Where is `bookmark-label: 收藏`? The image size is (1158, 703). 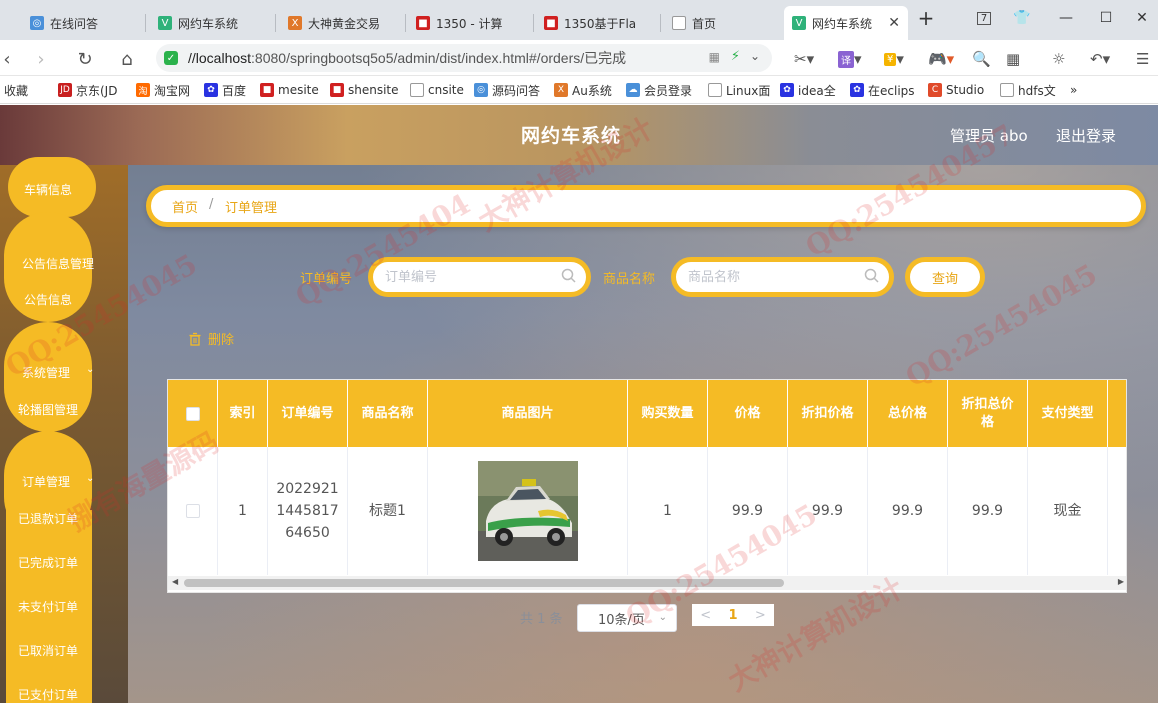
bookmark-label: 收藏 is located at coordinates (16, 90).